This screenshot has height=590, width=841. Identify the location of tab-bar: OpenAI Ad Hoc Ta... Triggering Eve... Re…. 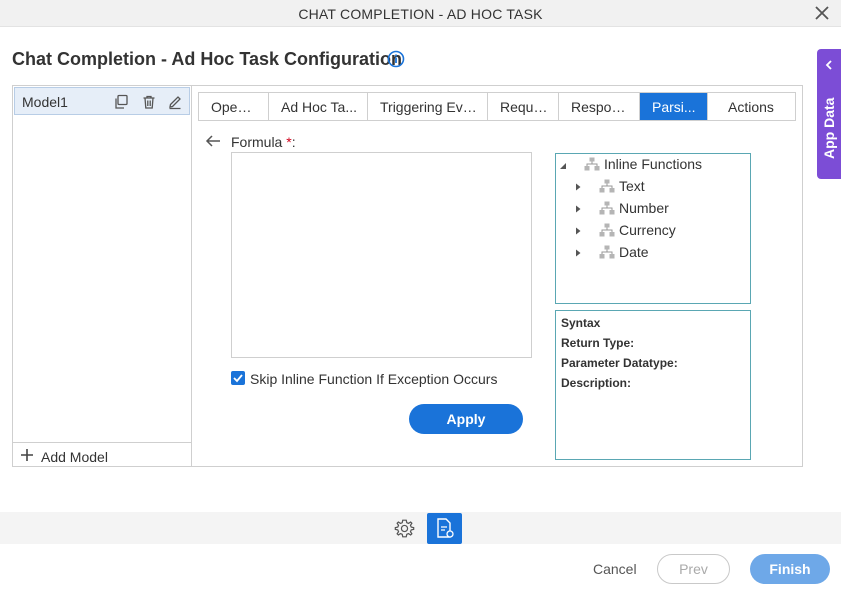
(497, 106).